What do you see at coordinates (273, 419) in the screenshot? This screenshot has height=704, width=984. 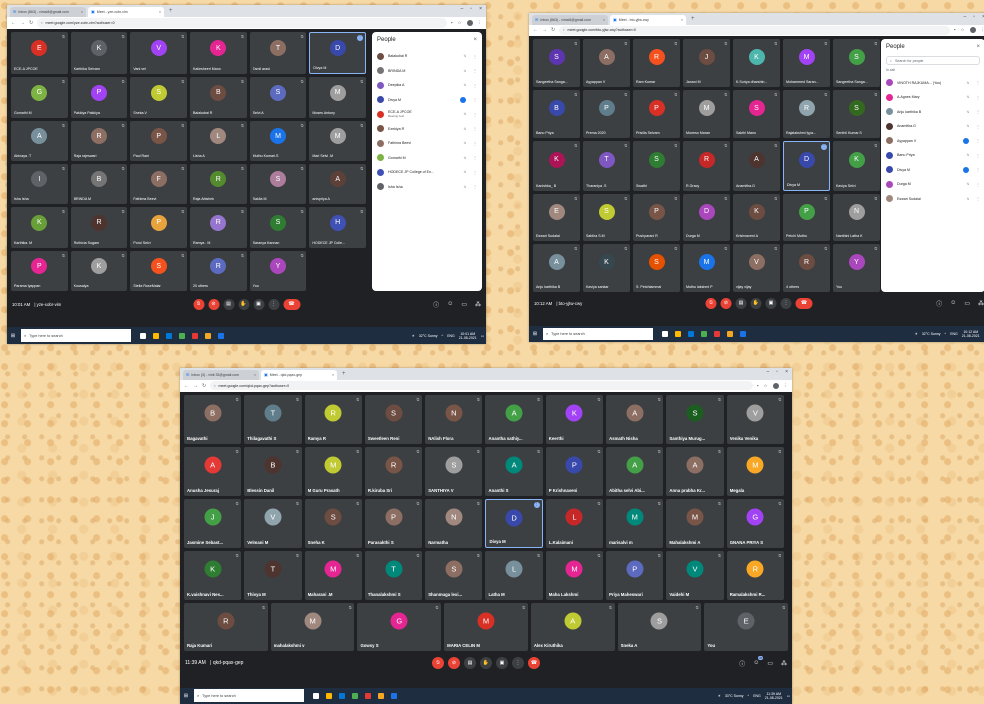 I see `participant-tile: T ⍉ Thilagavathi S` at bounding box center [273, 419].